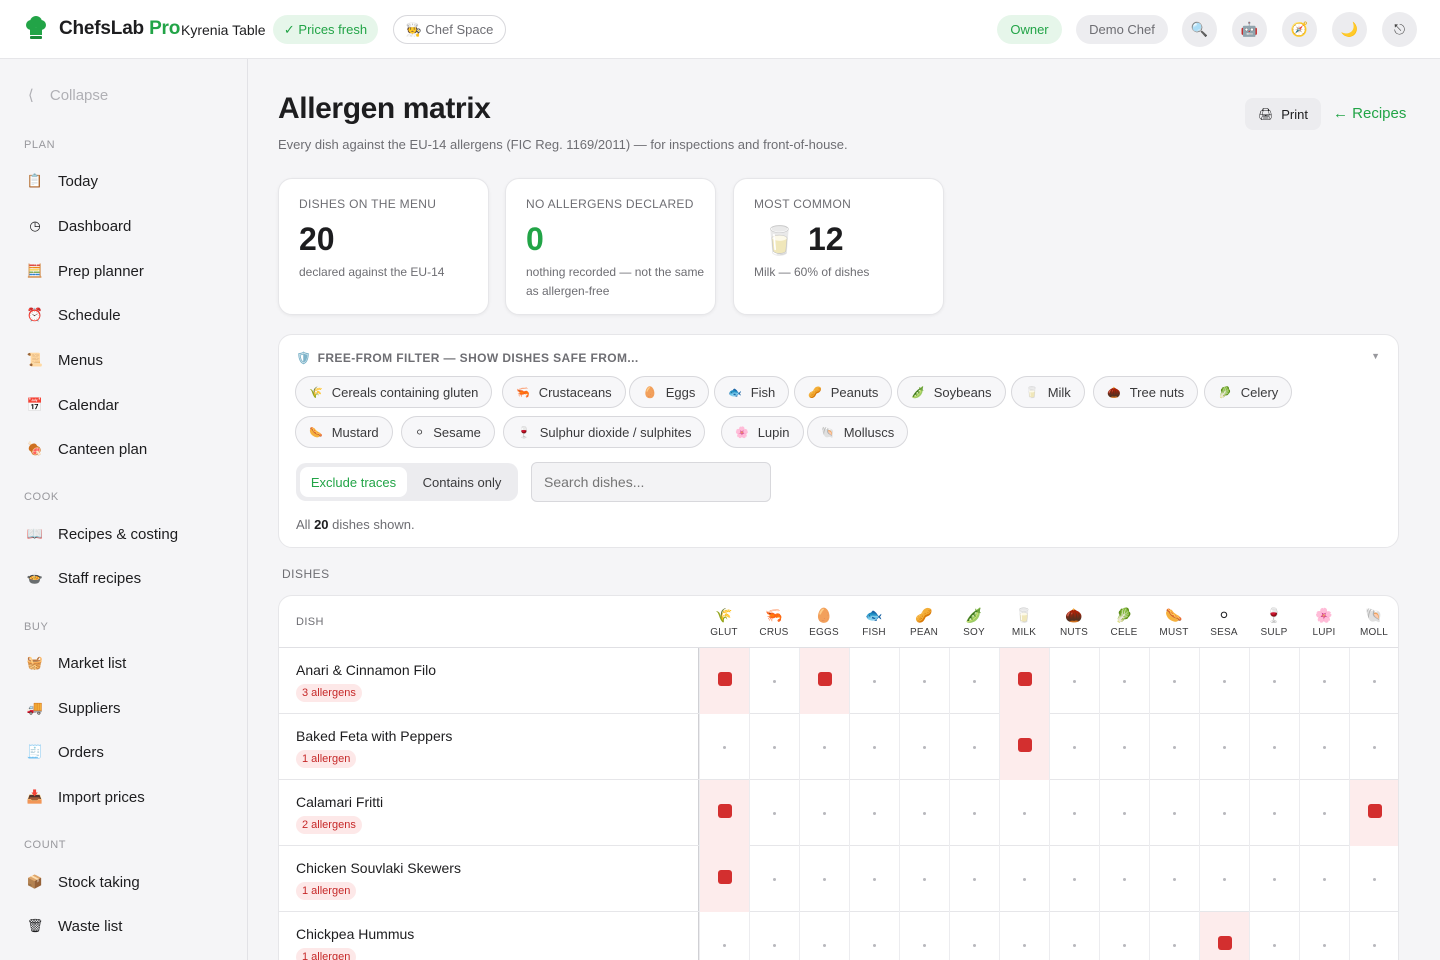  Describe the element at coordinates (1374, 615) in the screenshot. I see `allergen-icon: 🐚` at that location.